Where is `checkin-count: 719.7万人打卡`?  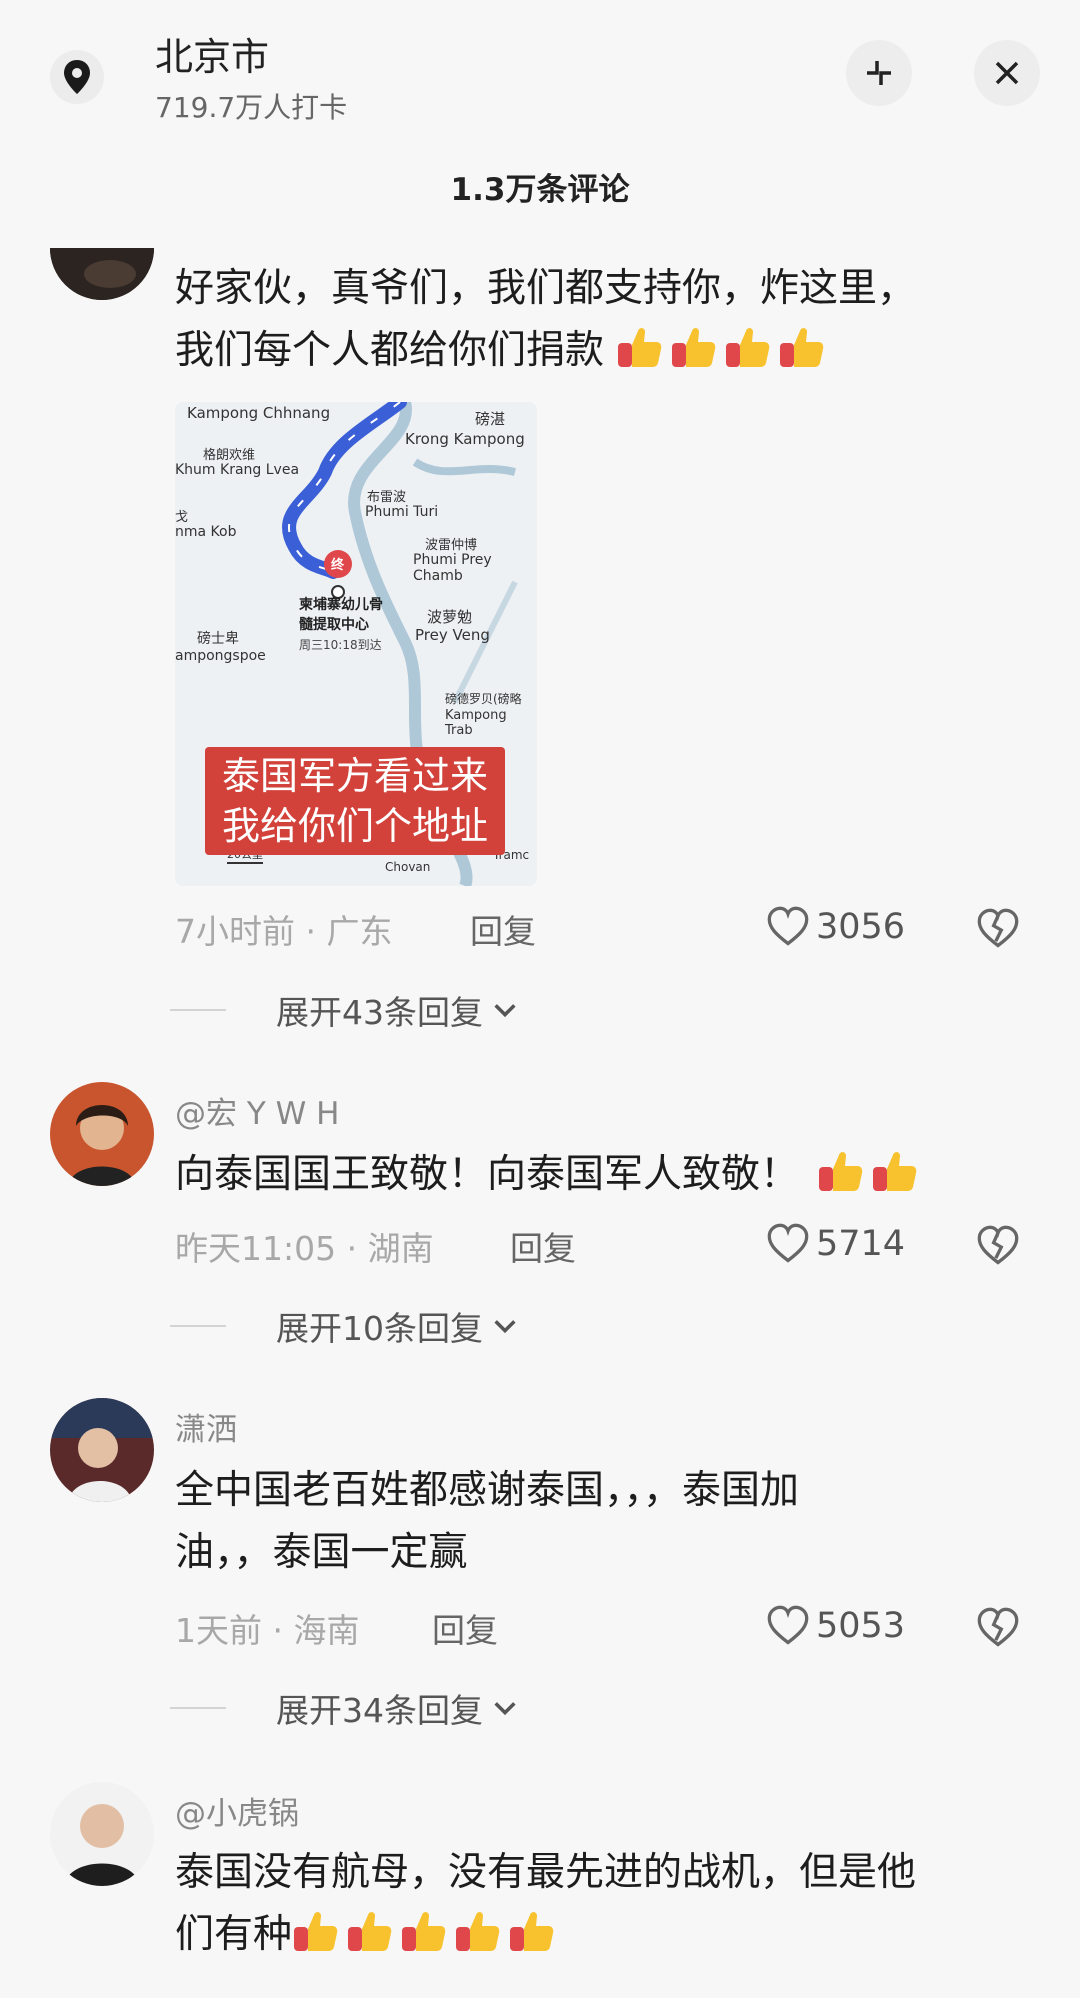
checkin-count: 719.7万人打卡 is located at coordinates (251, 107).